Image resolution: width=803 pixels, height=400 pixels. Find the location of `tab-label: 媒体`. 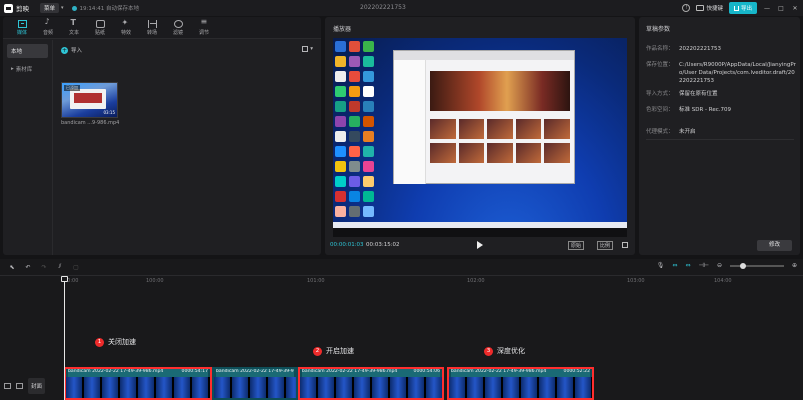

tab-label: 媒体 is located at coordinates (21, 32).